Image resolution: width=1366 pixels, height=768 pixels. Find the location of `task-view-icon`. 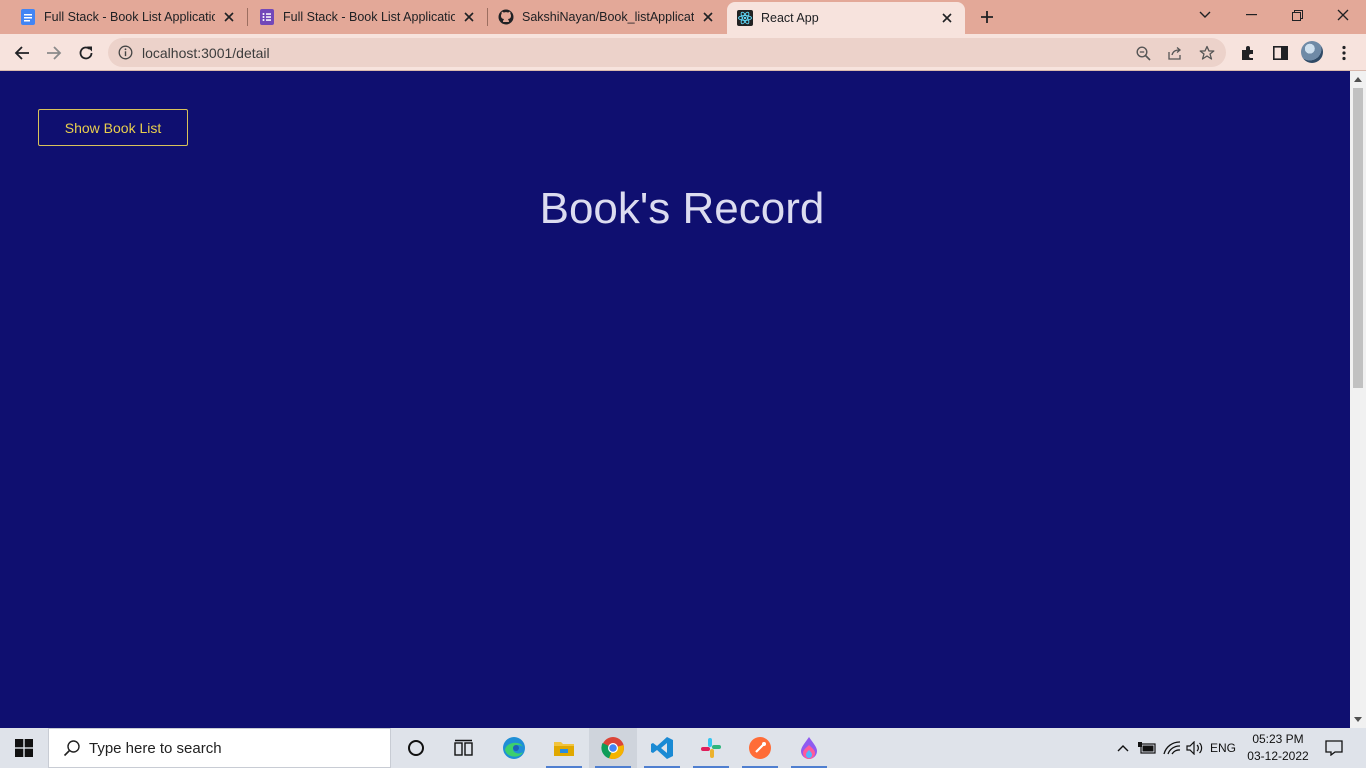

task-view-icon is located at coordinates (464, 748).